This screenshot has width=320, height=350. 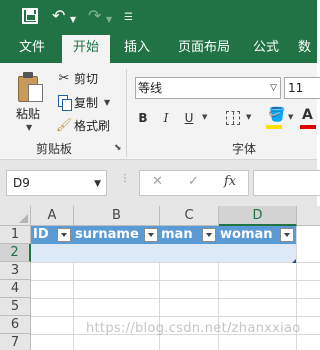 I want to click on redo-dropdown-icon: ▼, so click(x=109, y=20).